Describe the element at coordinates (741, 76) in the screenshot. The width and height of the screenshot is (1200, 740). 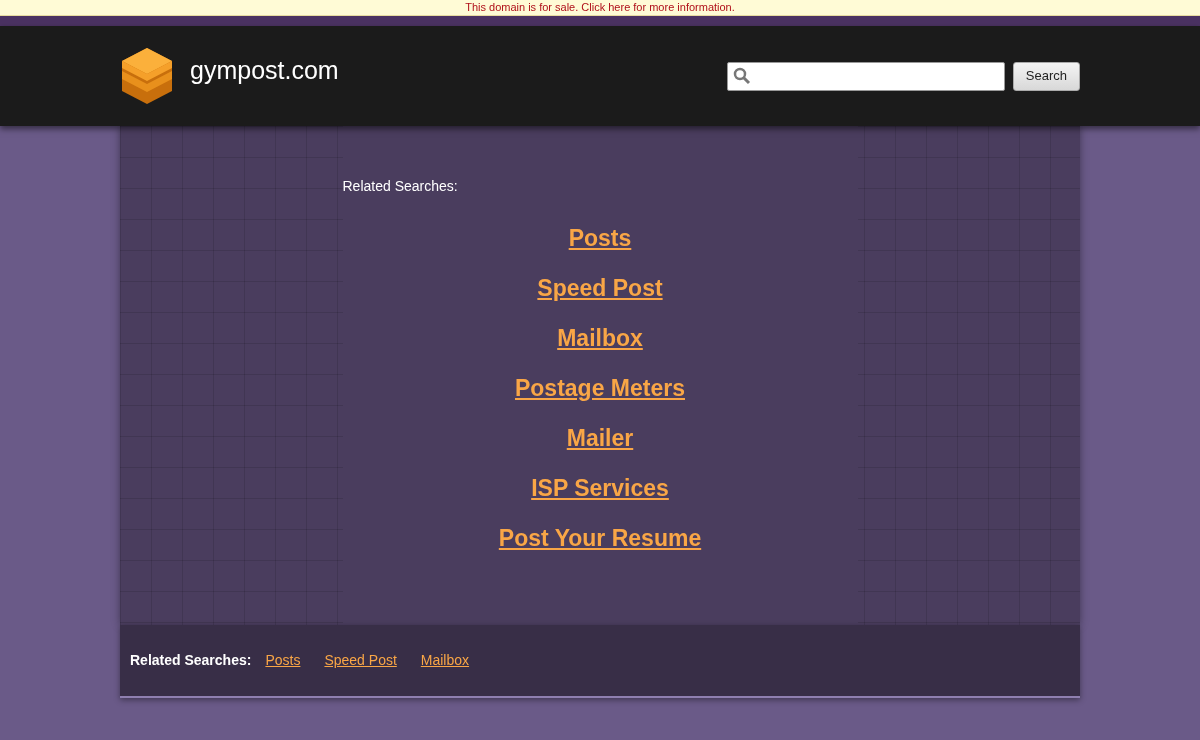
I see `search-icon` at that location.